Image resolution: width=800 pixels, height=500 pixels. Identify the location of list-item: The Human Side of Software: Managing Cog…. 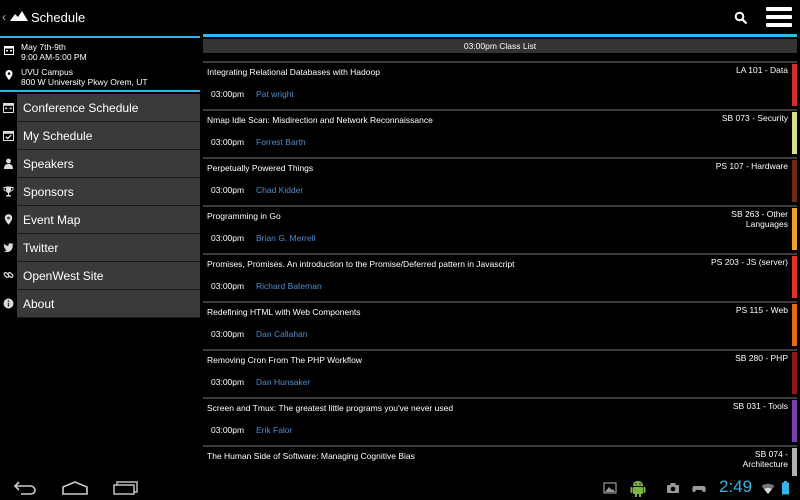
(500, 461).